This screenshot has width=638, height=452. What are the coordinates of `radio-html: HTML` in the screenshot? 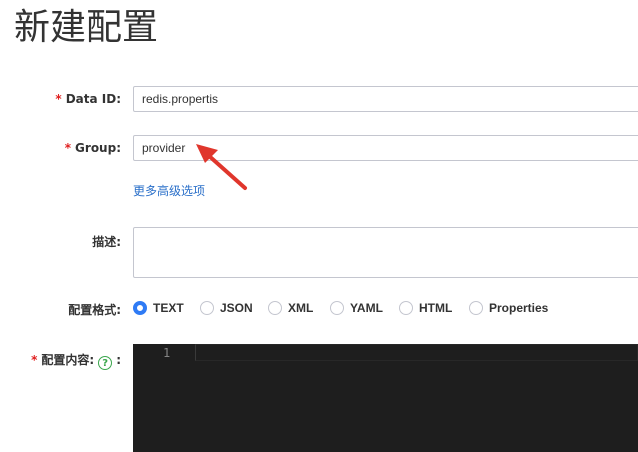 It's located at (425, 308).